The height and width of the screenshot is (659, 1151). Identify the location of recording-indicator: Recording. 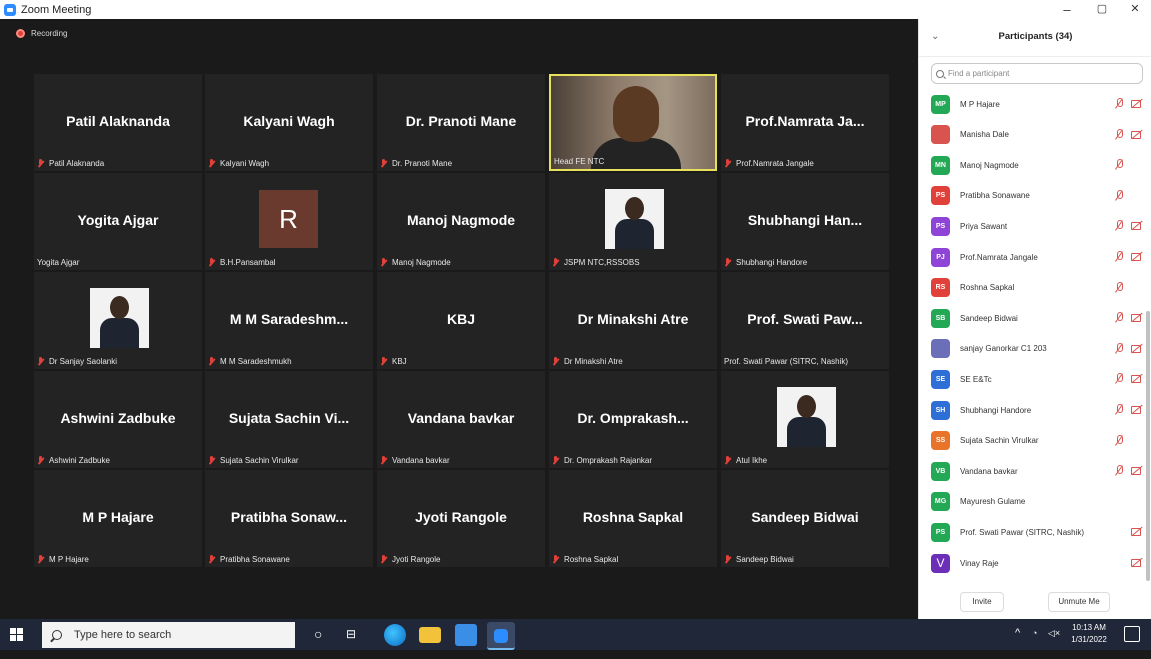
(41, 33).